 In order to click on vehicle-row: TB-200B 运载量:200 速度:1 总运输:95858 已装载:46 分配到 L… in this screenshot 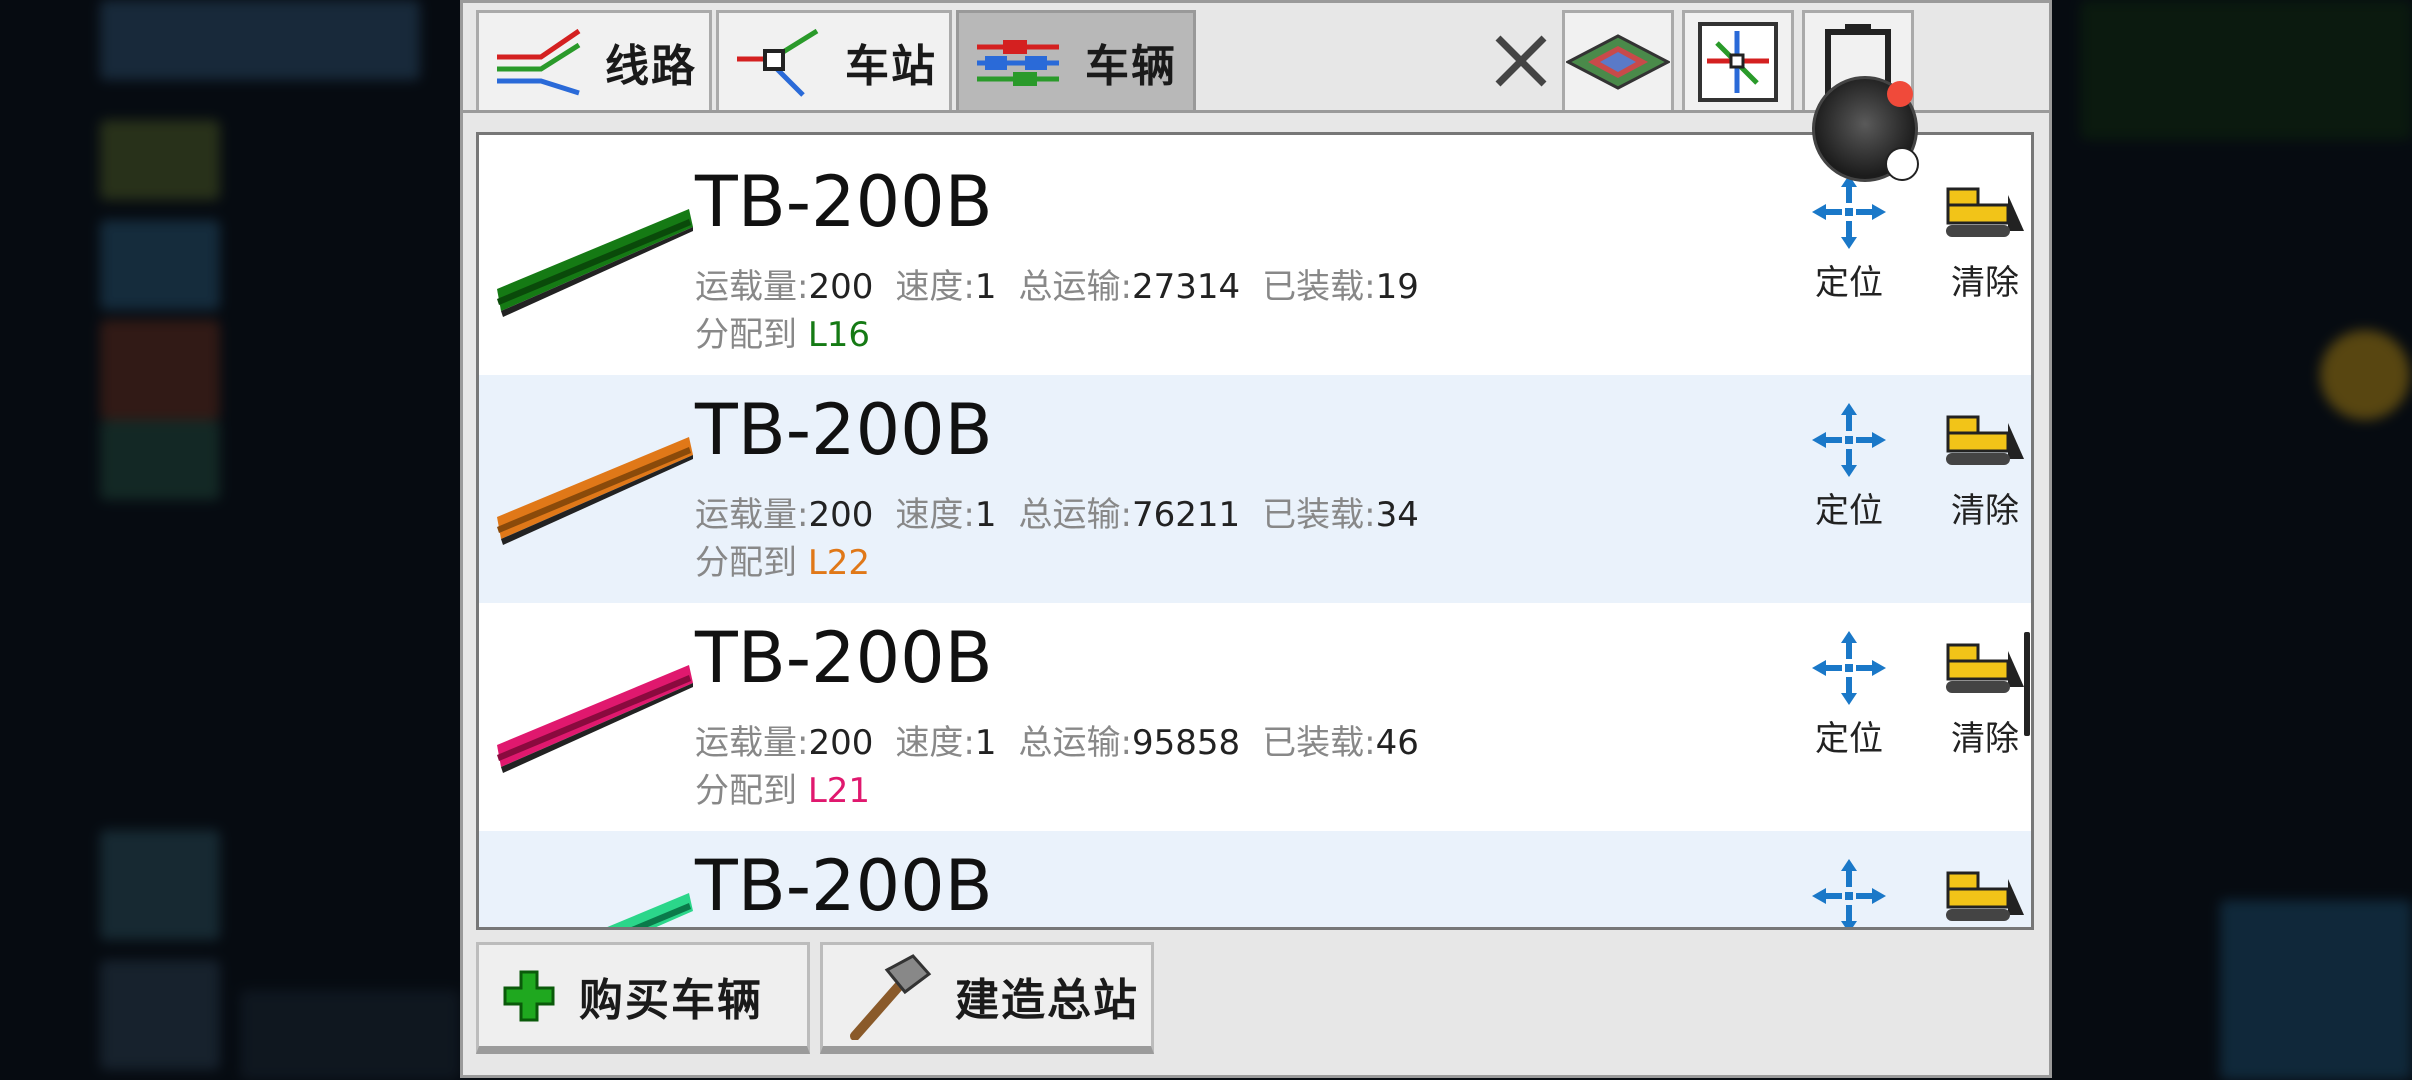, I will do `click(1255, 717)`.